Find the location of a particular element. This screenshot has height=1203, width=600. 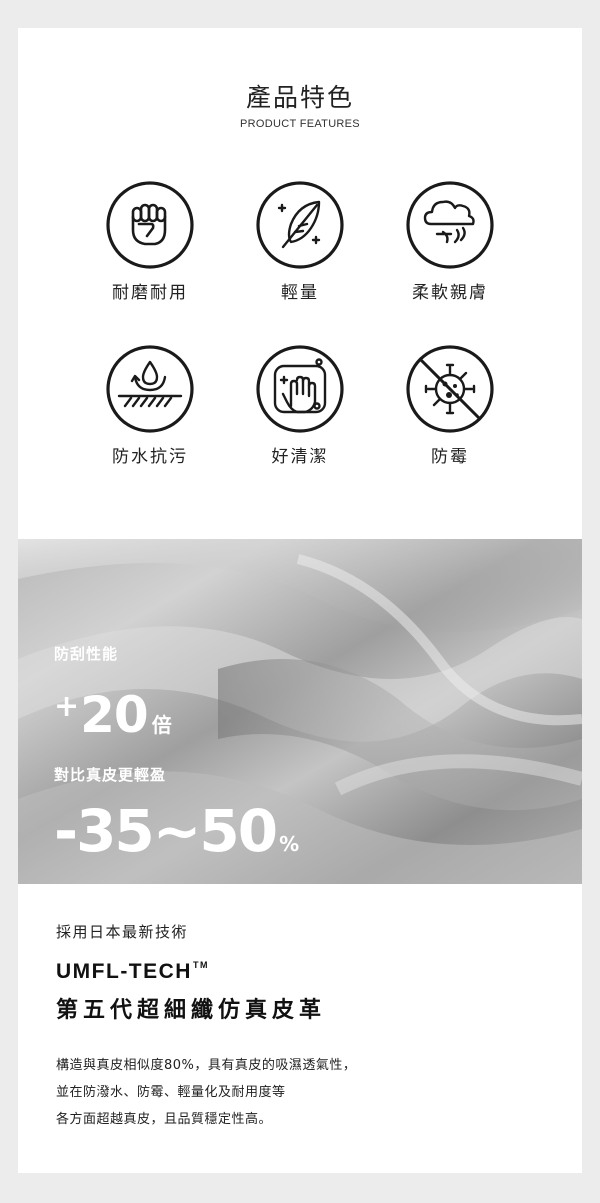

feather-icon is located at coordinates (300, 225).